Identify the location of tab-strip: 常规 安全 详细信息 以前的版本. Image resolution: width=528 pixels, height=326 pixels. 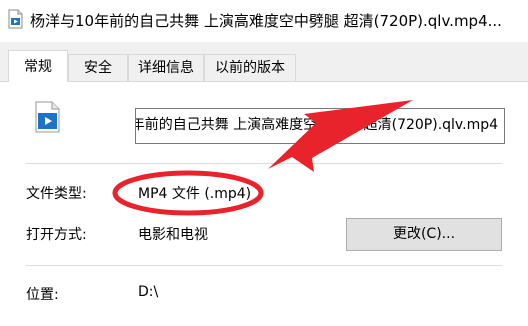
(264, 62).